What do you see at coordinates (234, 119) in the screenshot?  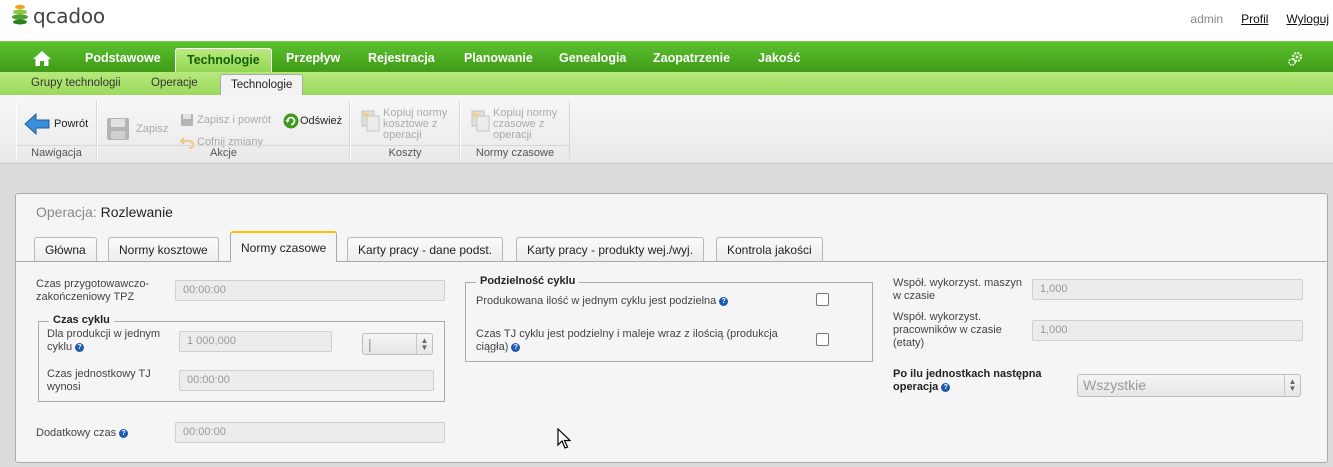 I see `save-and-back-label: Zapisz i powrót` at bounding box center [234, 119].